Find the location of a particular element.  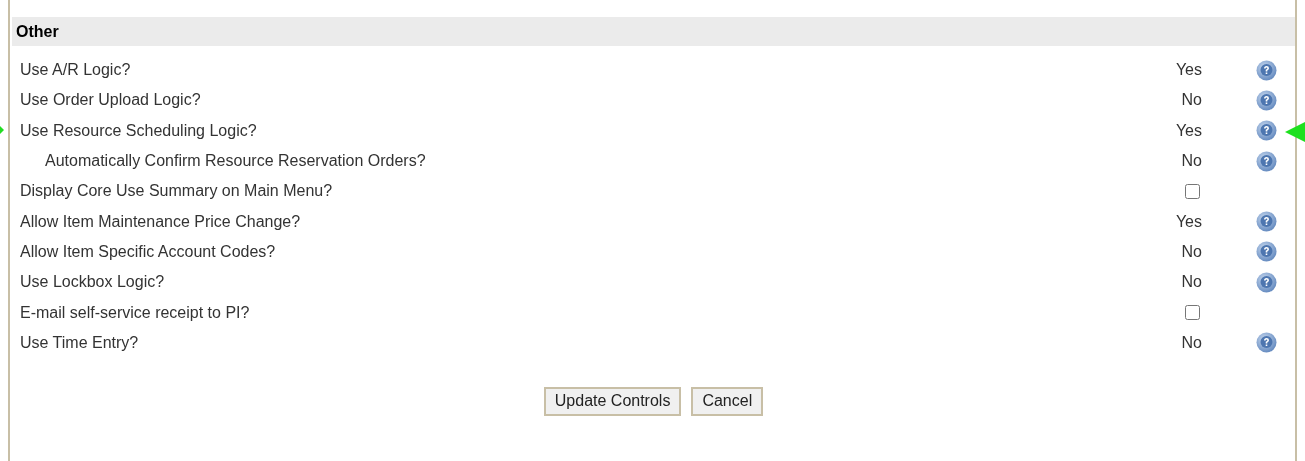

section-header: Other is located at coordinates (653, 31).